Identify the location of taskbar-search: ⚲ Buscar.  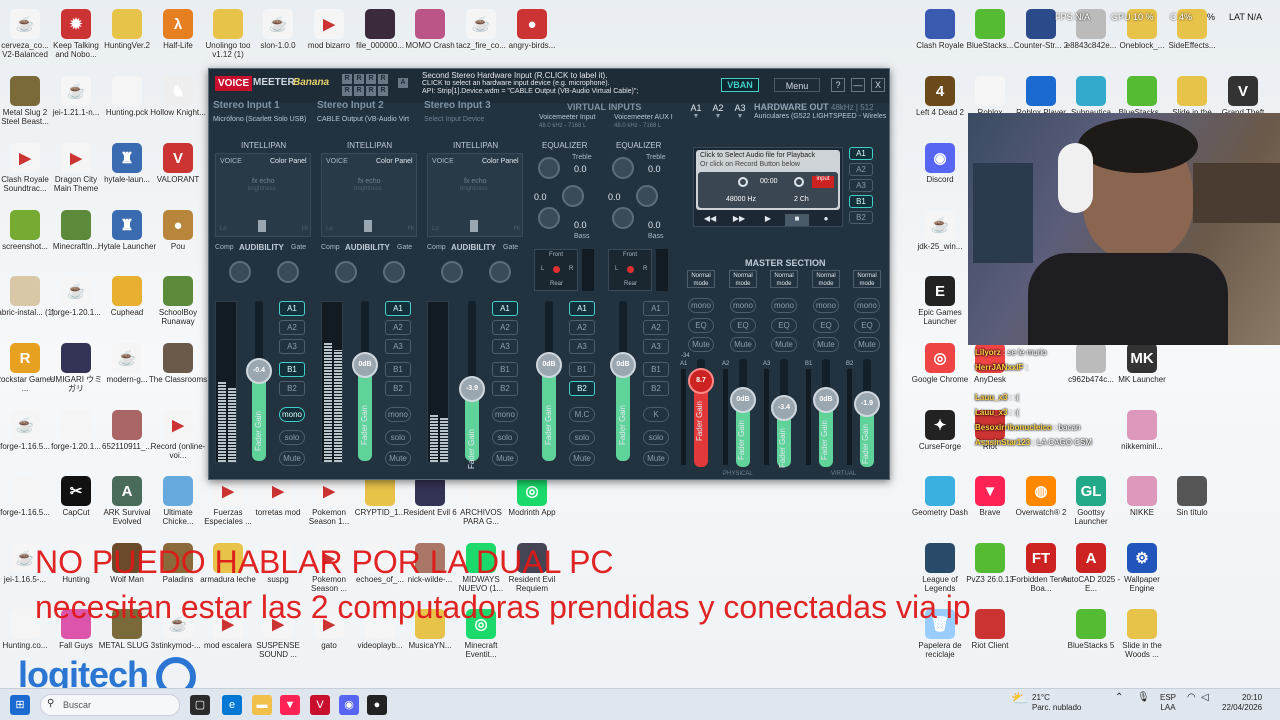
(110, 705).